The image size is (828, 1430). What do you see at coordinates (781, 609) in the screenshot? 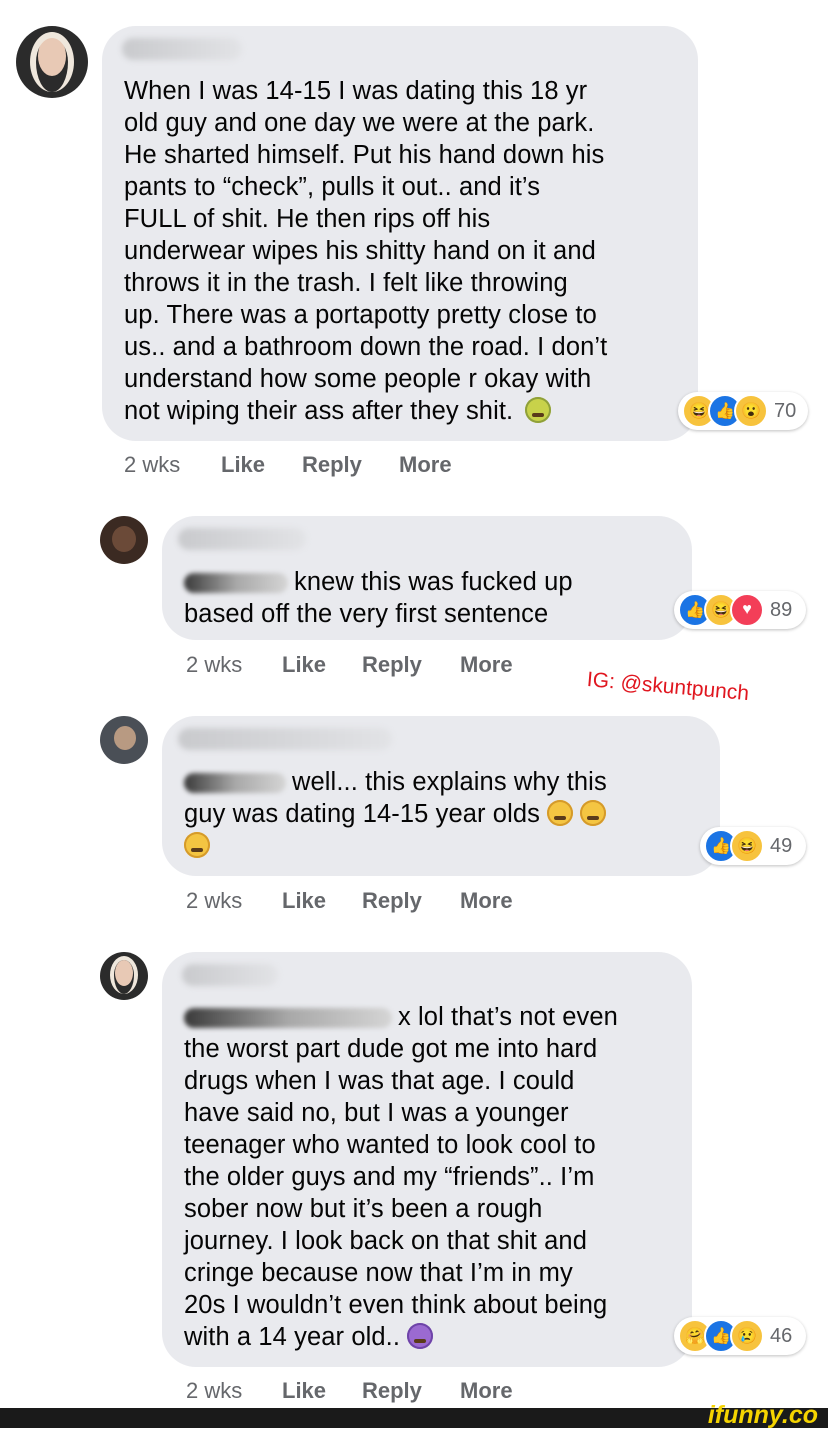
I see `reaction-count: 89` at bounding box center [781, 609].